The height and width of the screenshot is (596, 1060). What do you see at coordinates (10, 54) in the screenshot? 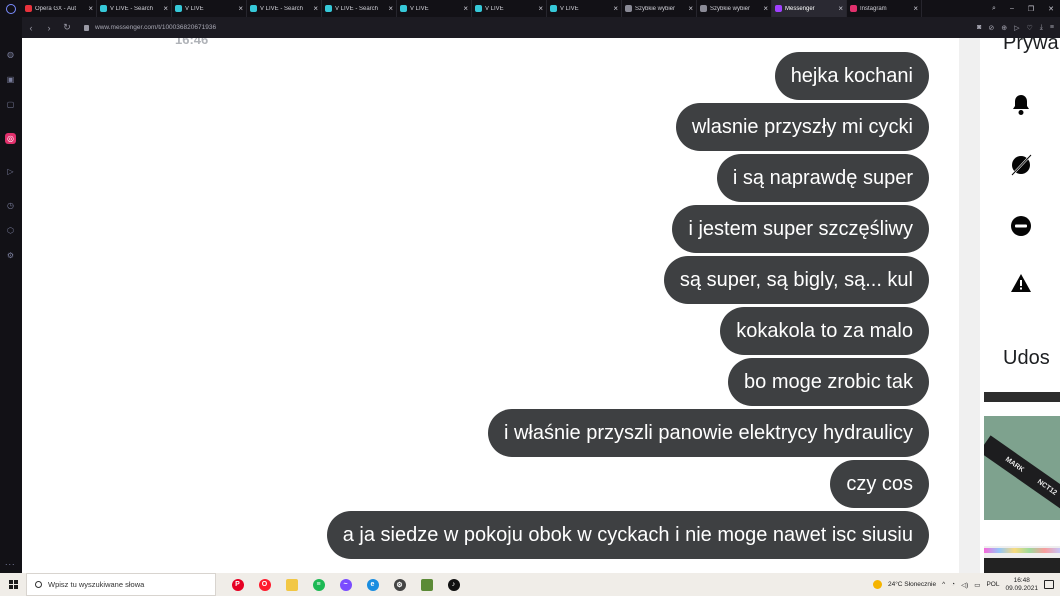
I see `speed-dial-icon: ◍` at bounding box center [10, 54].